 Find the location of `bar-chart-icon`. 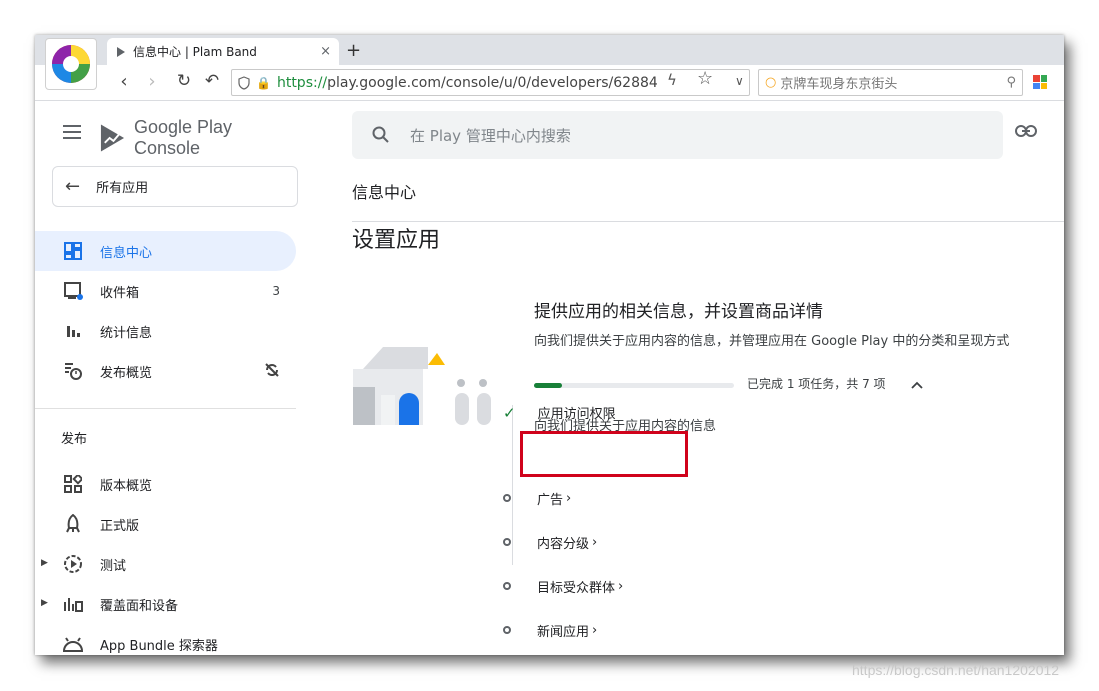

bar-chart-icon is located at coordinates (67, 331).